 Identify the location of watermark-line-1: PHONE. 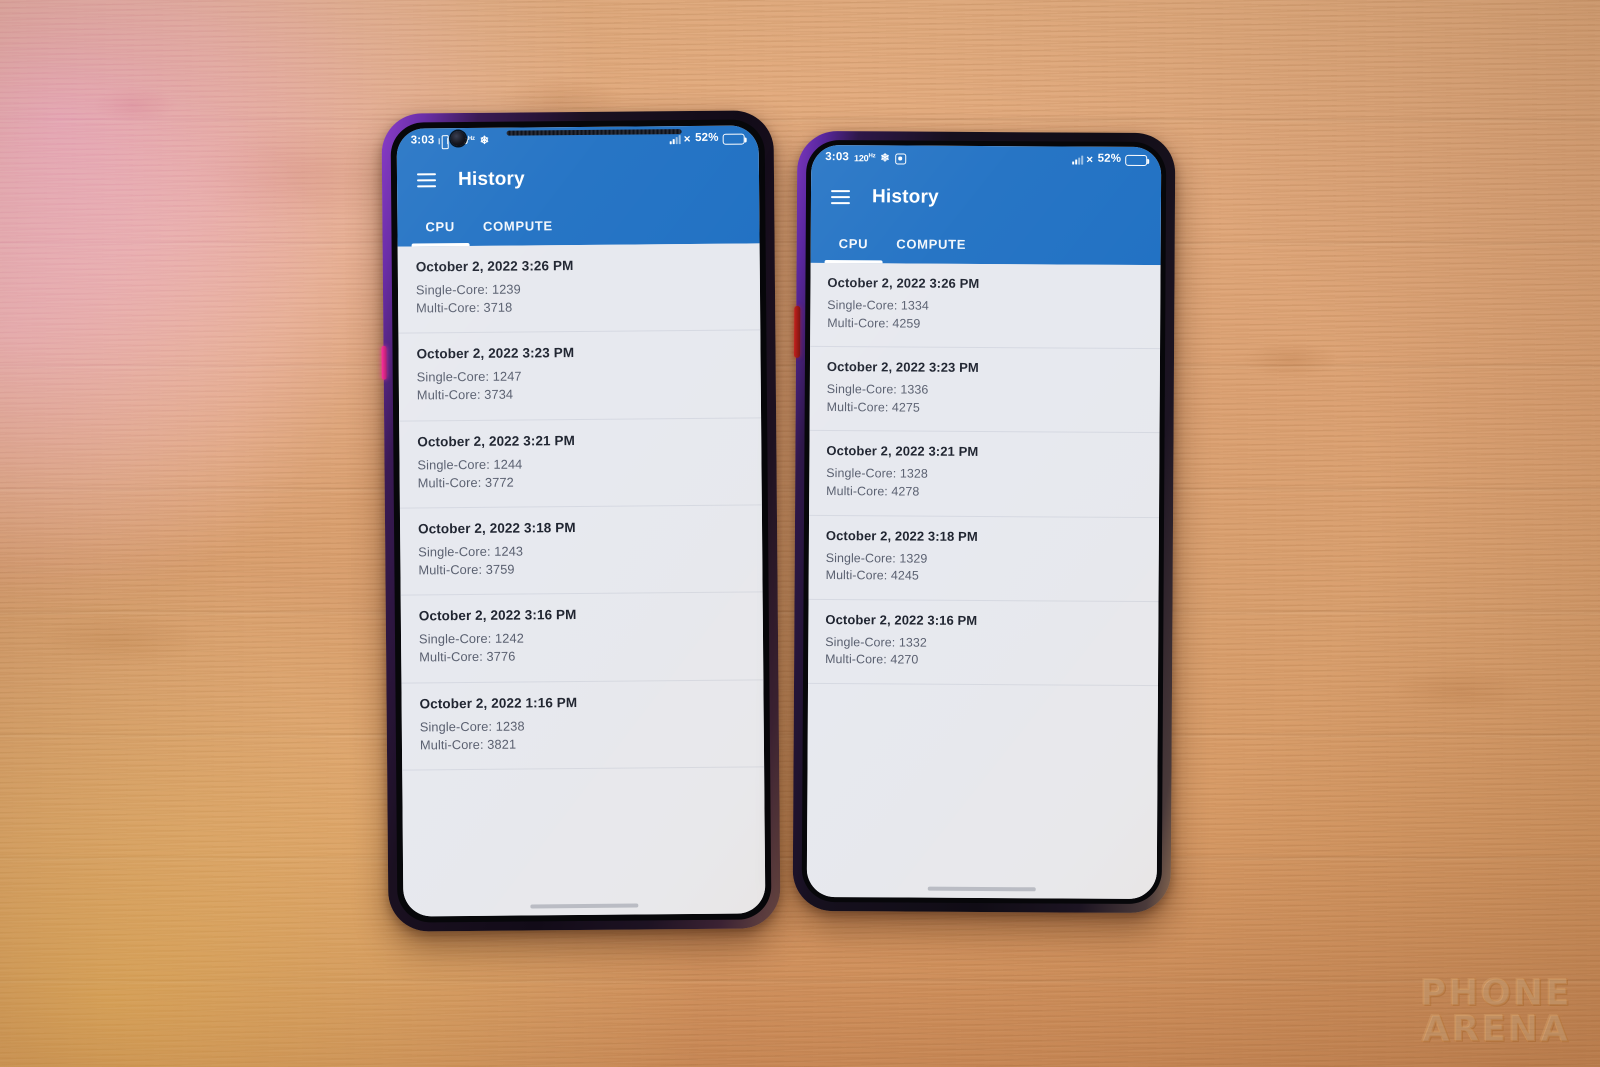
(1495, 994).